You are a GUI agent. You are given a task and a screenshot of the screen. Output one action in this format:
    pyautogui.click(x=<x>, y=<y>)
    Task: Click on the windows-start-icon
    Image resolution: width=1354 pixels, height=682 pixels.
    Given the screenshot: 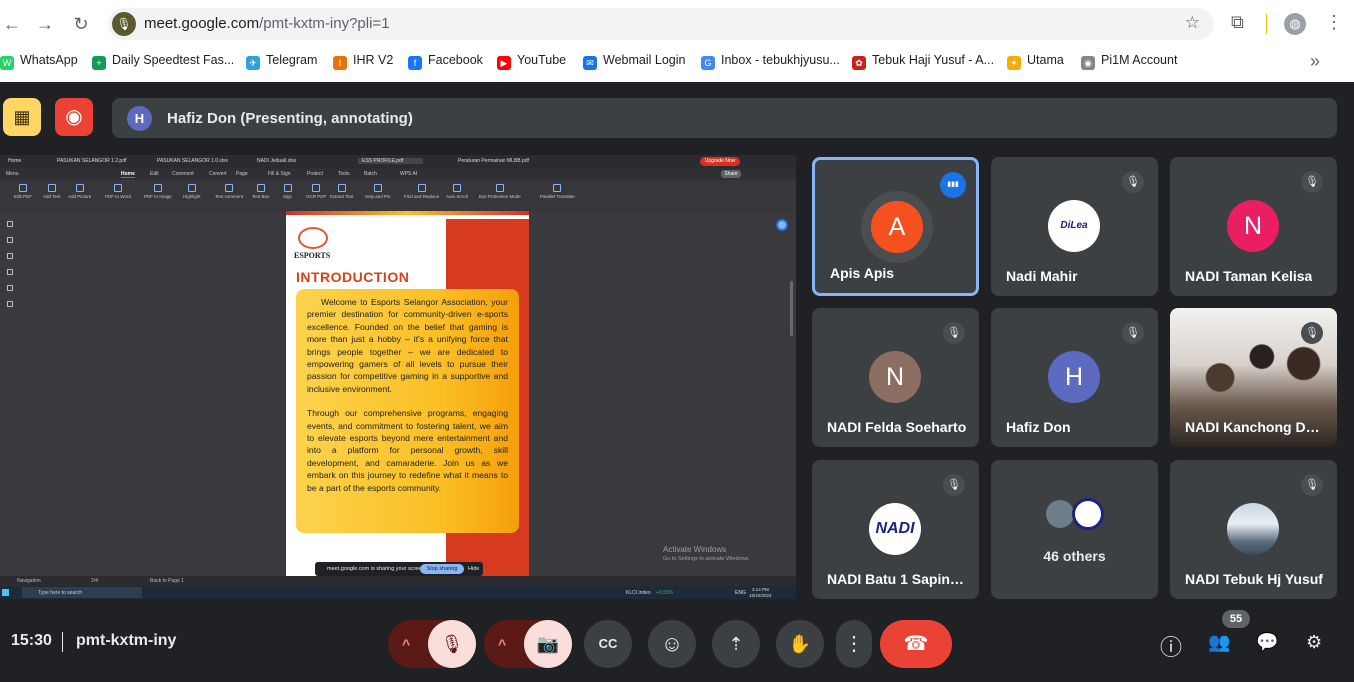 What is the action you would take?
    pyautogui.click(x=5, y=592)
    